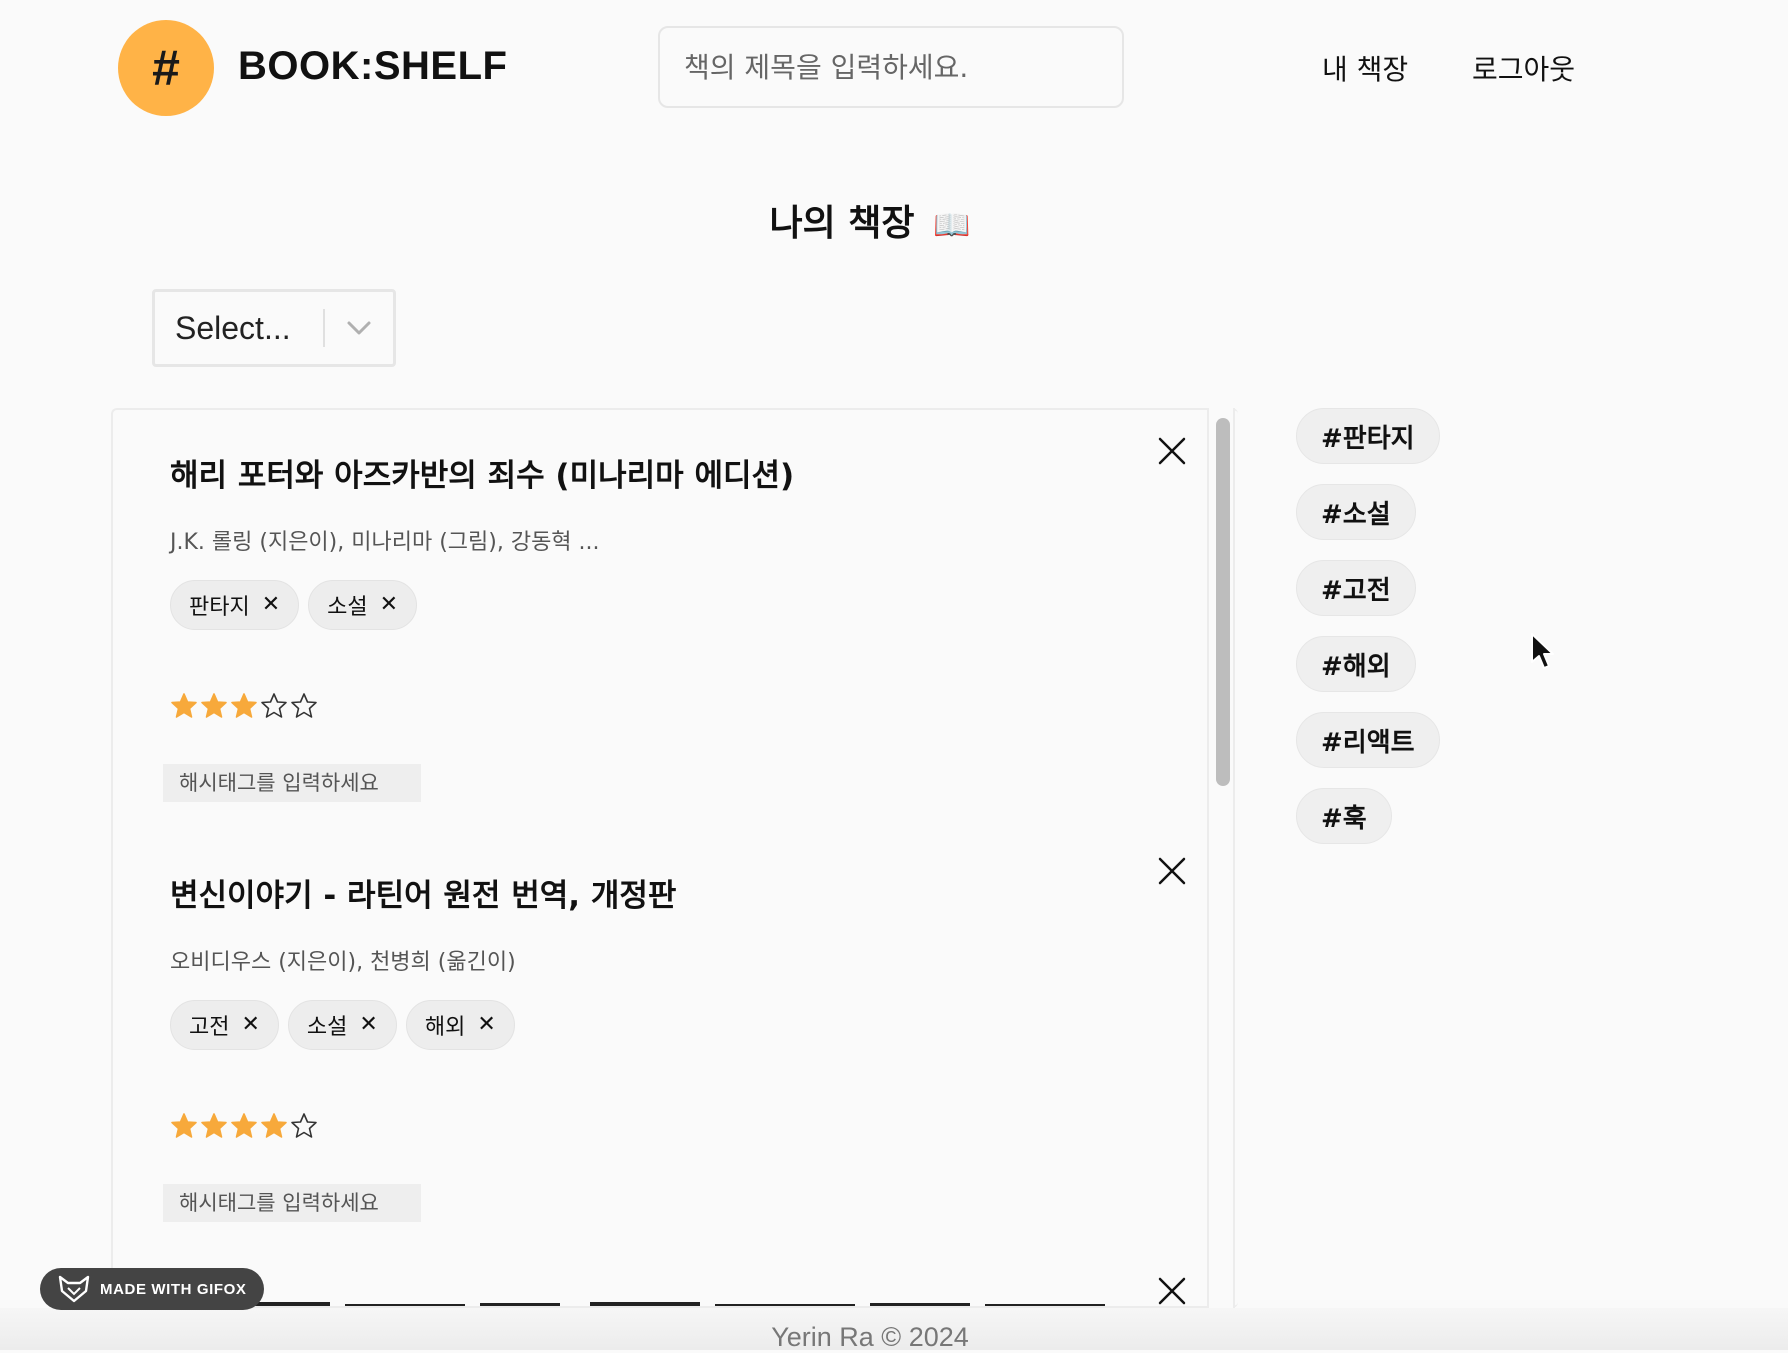 This screenshot has height=1353, width=1788. Describe the element at coordinates (482, 472) in the screenshot. I see `book-title: 해리 포터와 아즈카반의 죄수 (미나리마 에디션)` at that location.